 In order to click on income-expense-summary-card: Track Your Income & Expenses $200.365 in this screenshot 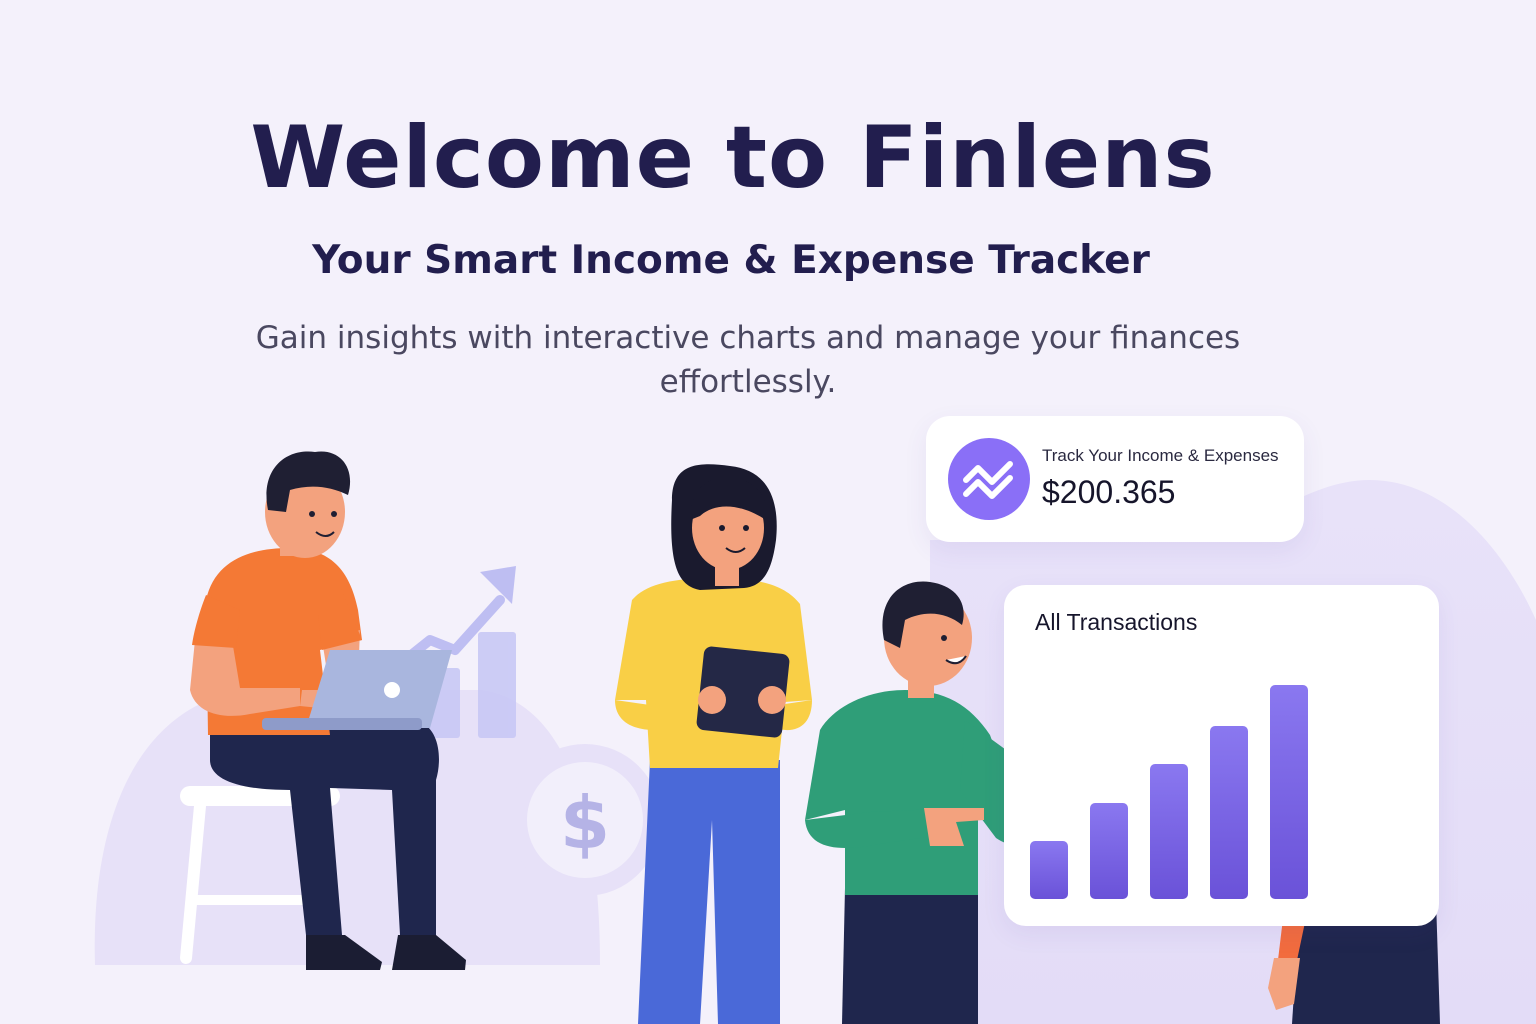, I will do `click(1115, 479)`.